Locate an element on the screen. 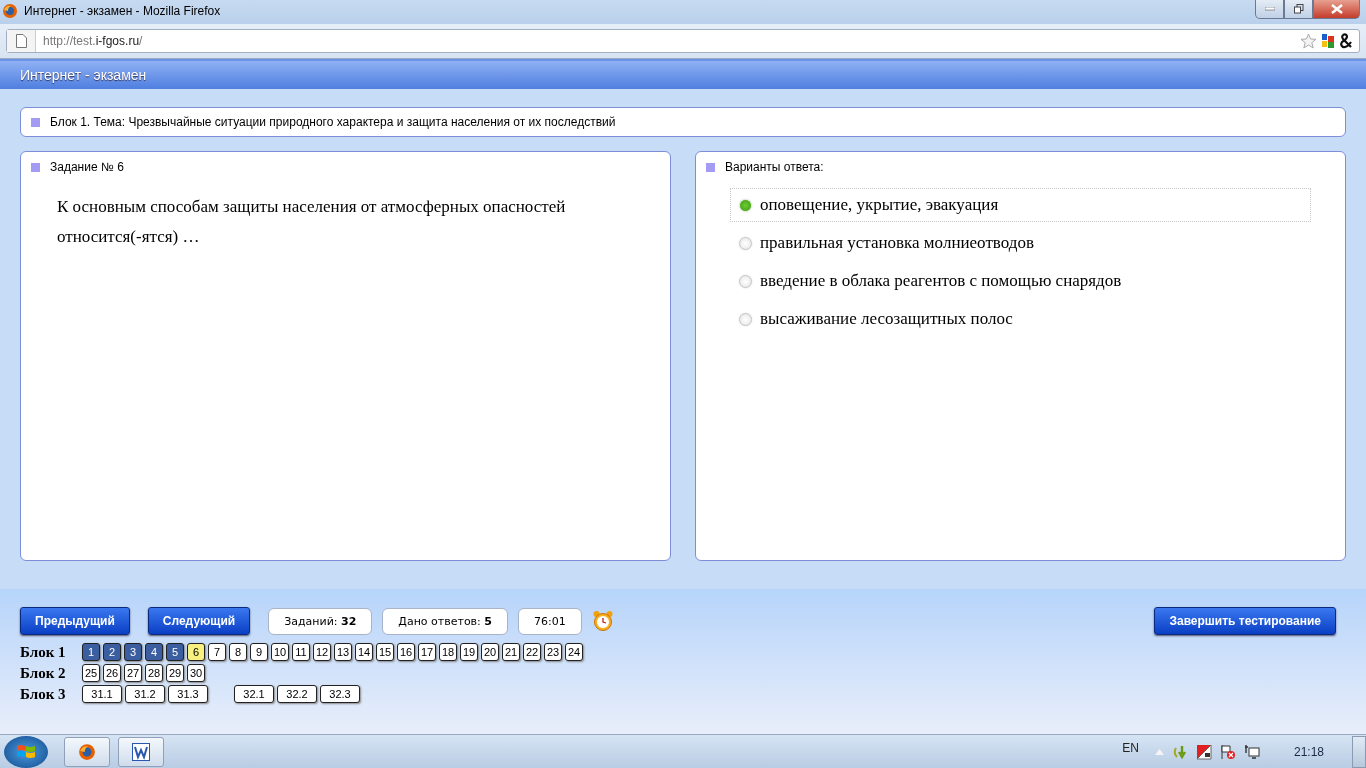 This screenshot has height=768, width=1366. question-number-button: 29 is located at coordinates (175, 673).